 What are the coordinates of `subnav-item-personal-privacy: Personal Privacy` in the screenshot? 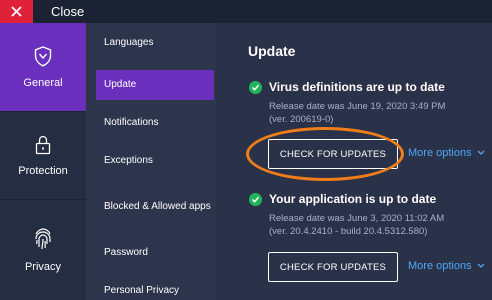 It's located at (155, 291).